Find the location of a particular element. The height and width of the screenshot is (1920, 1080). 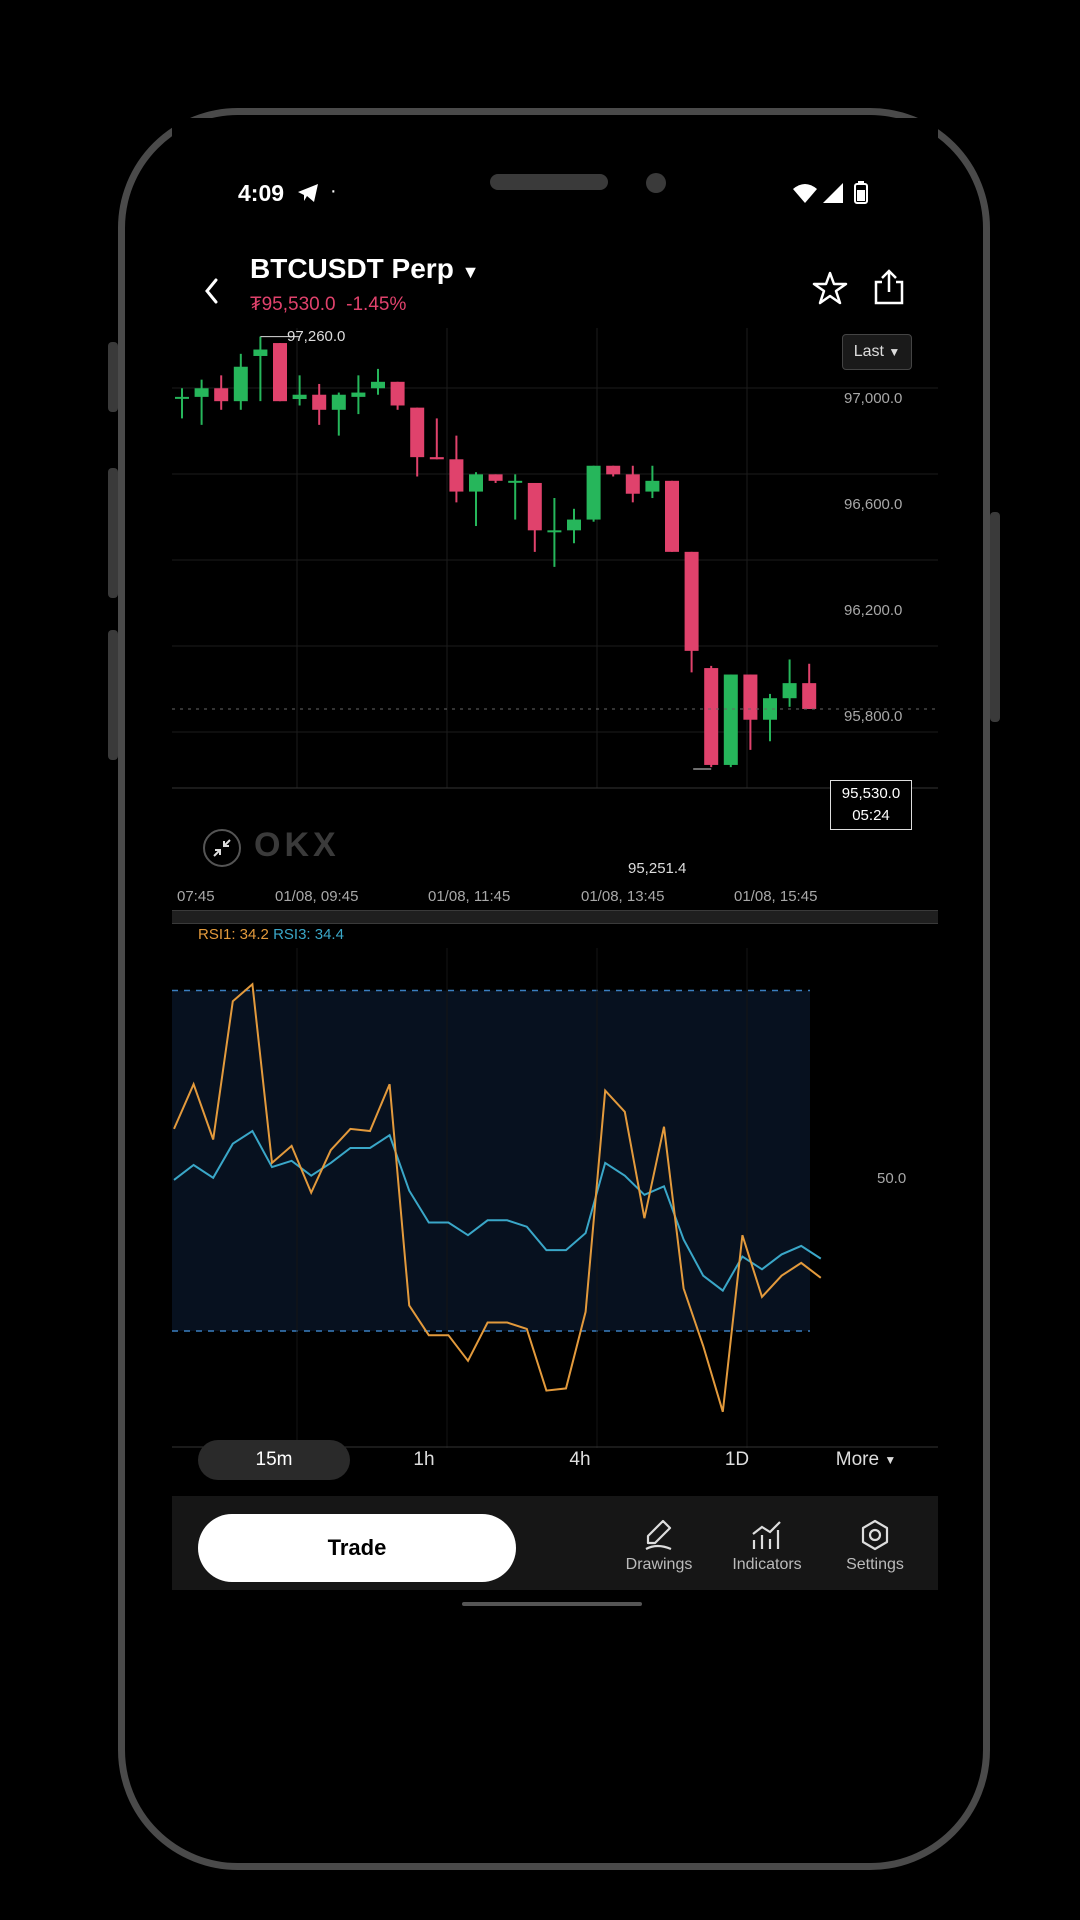

current-price-box: 95,530.0 05:24 is located at coordinates (871, 805).